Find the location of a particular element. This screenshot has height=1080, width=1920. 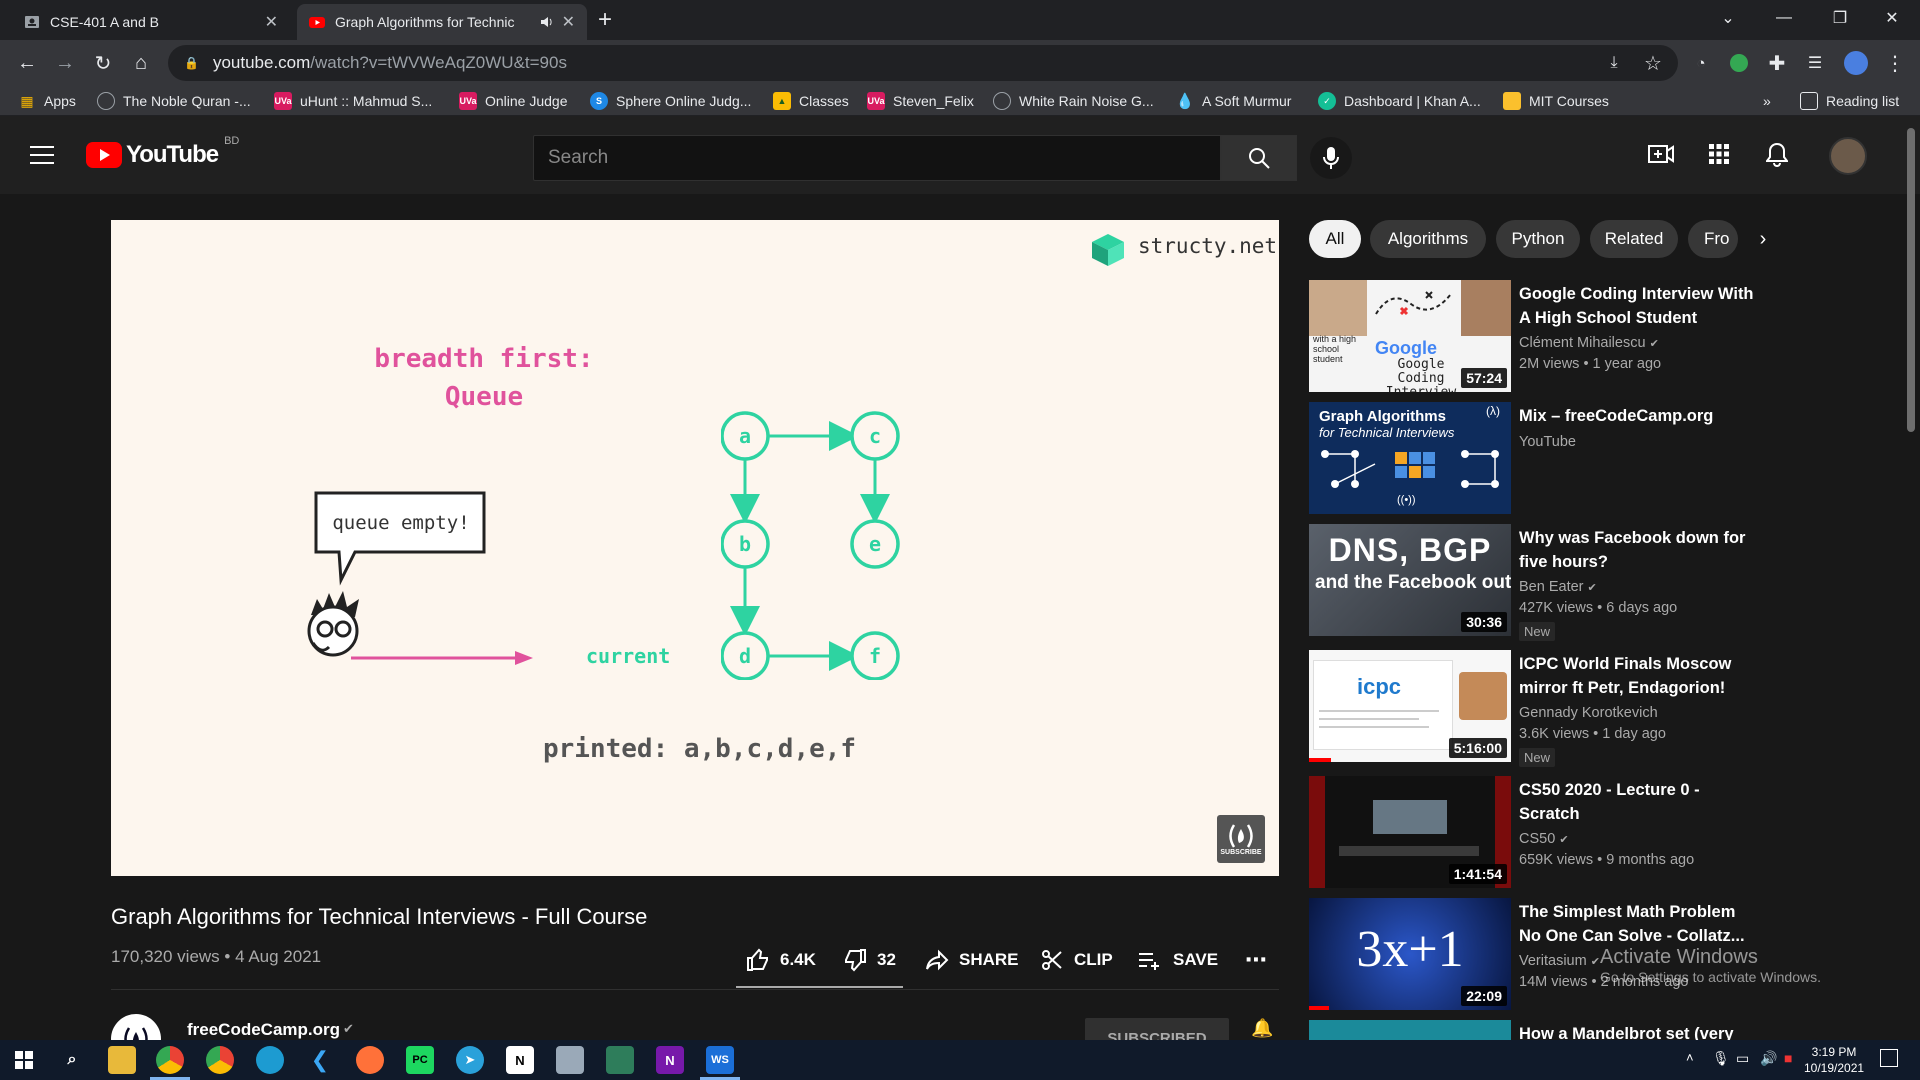

hamburger-menu-icon is located at coordinates (42, 155).